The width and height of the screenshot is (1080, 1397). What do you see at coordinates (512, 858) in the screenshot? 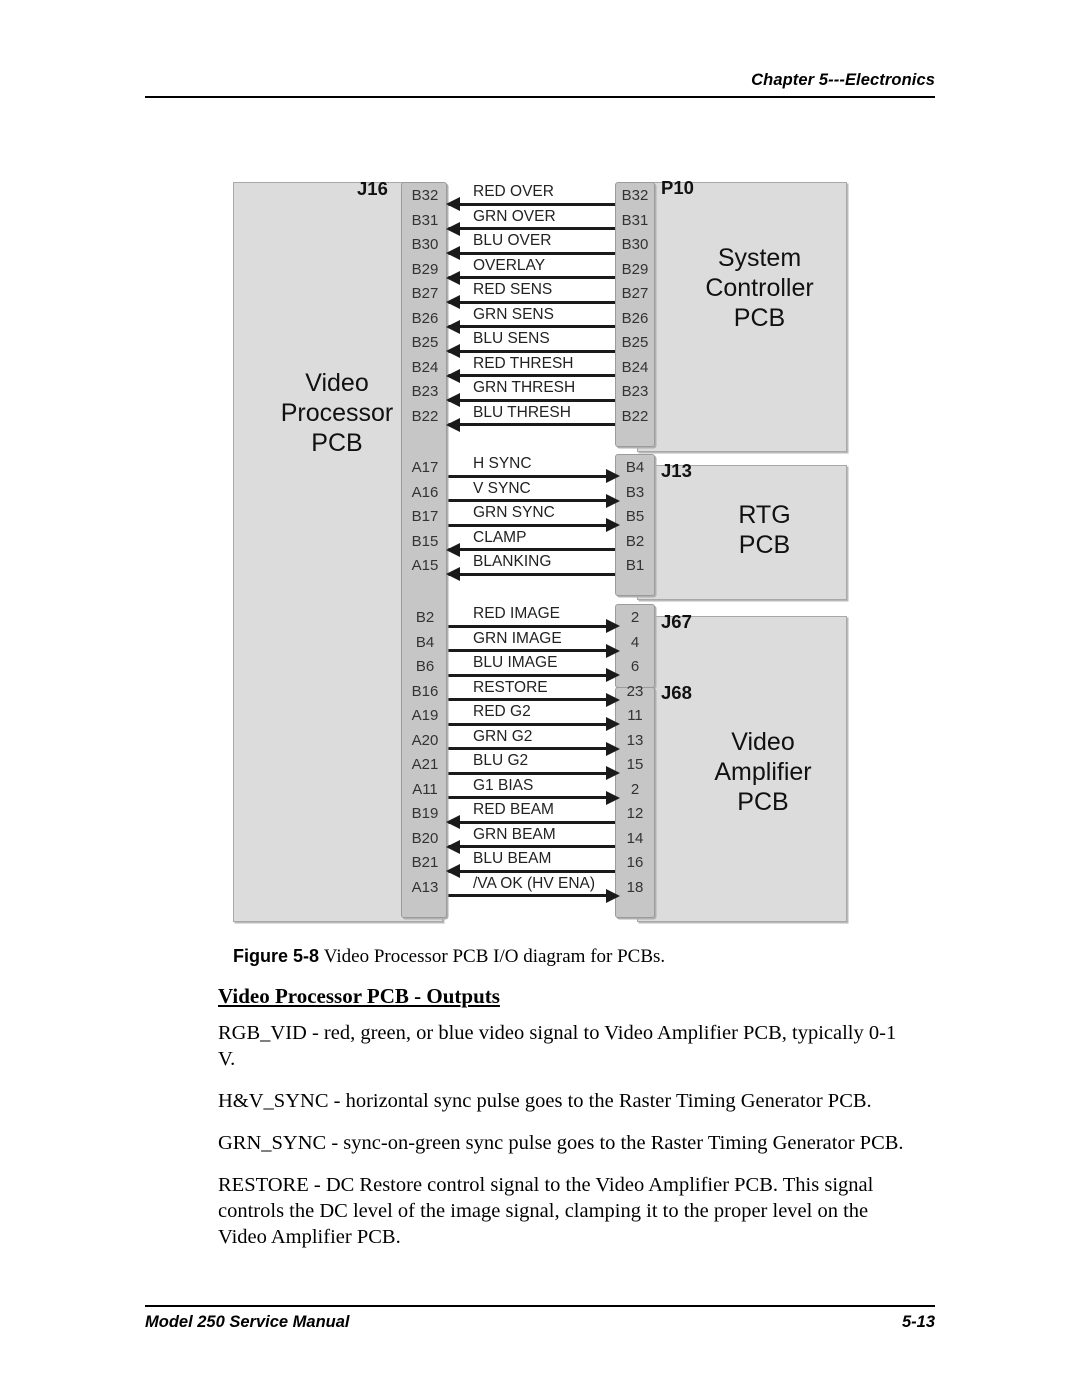
I see `signal-name: BLU BEAM` at bounding box center [512, 858].